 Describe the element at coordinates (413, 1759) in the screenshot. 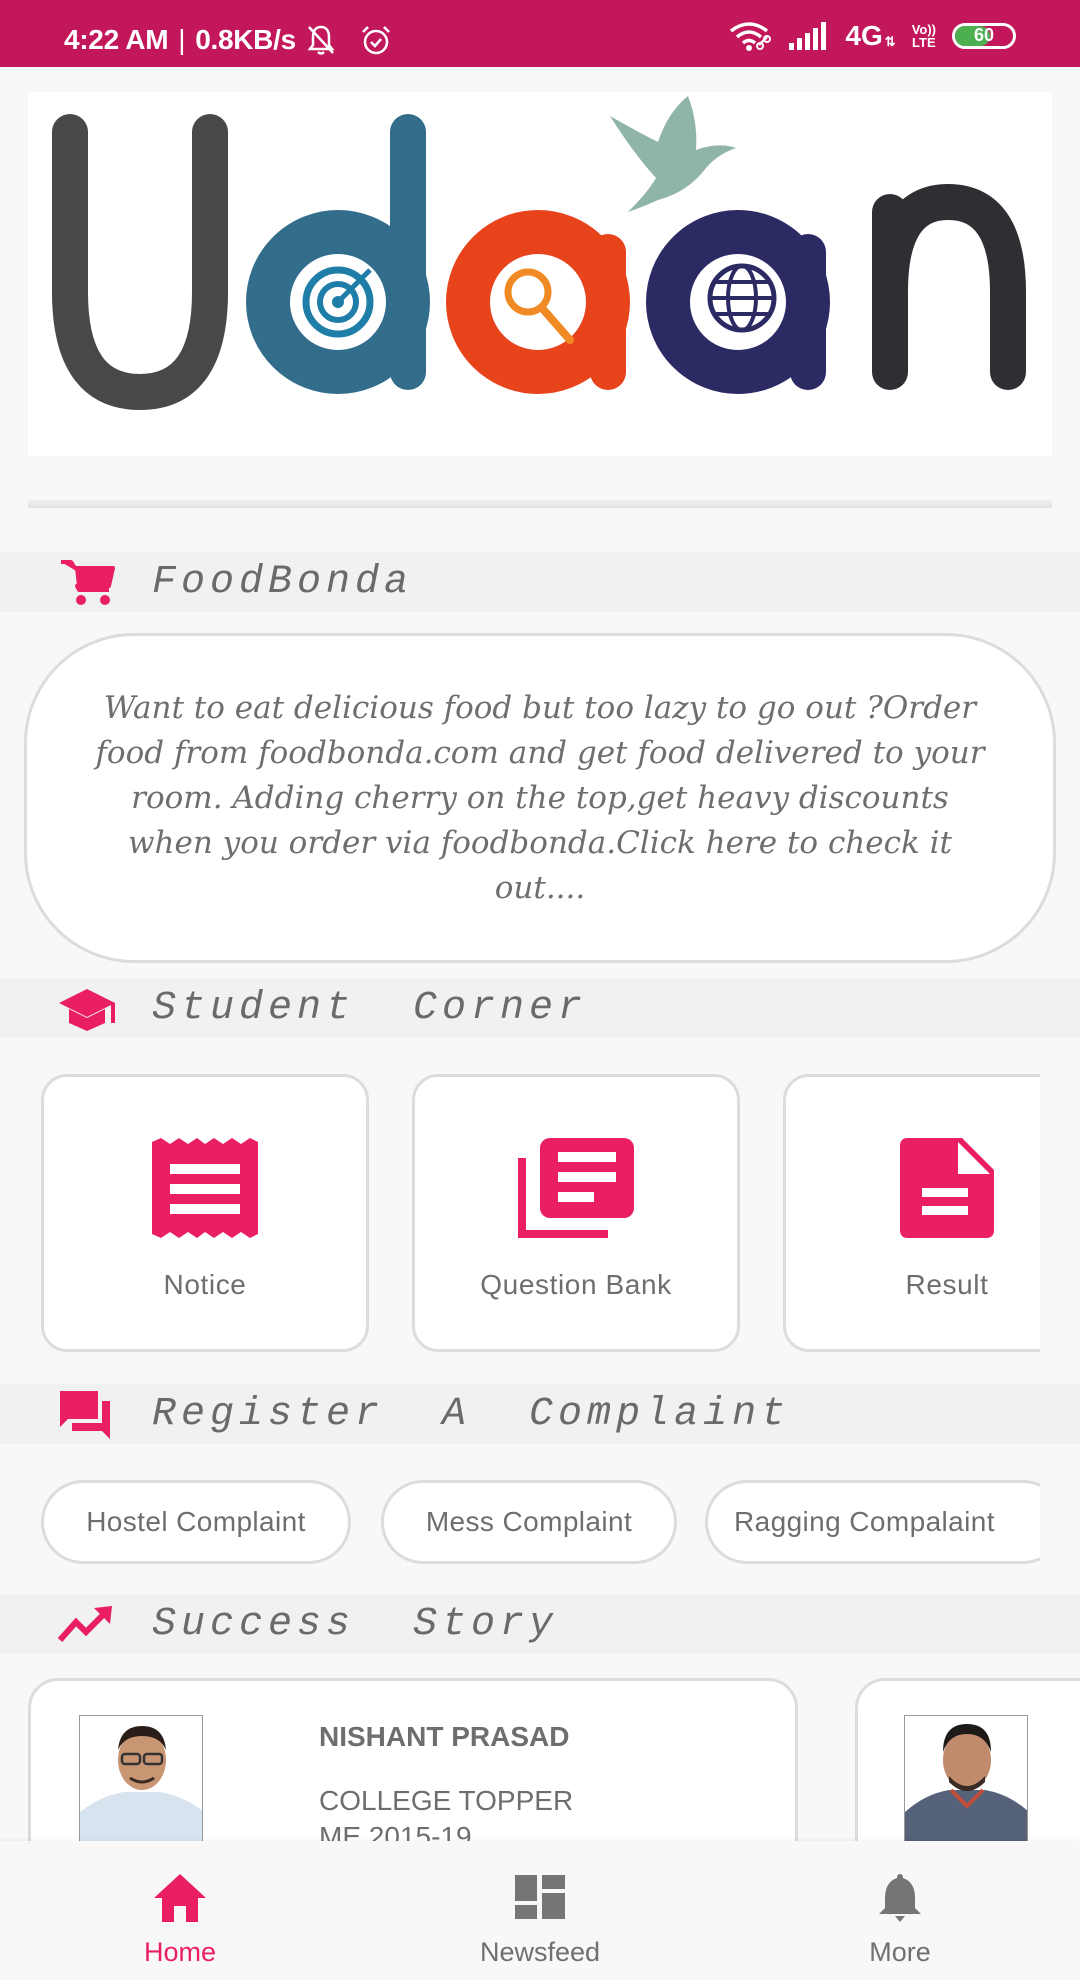

I see `story-card: NISHANT PRASAD COLLEGE TOPPER ME,2015-19` at that location.